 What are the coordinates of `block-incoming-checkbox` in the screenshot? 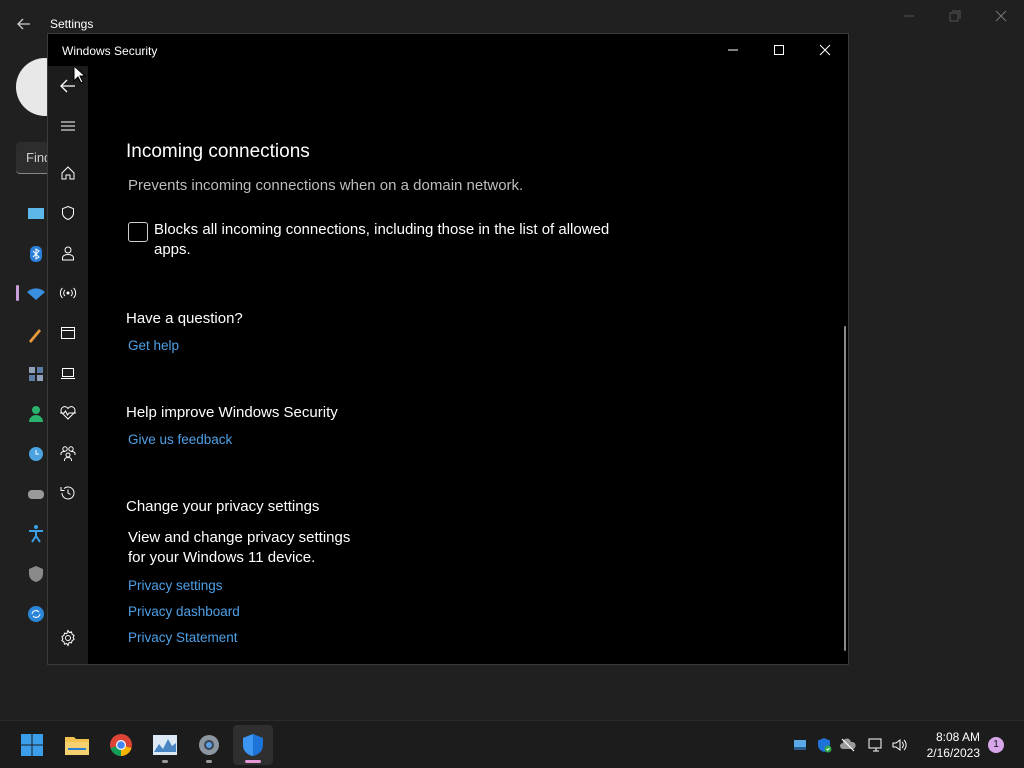 It's located at (138, 232).